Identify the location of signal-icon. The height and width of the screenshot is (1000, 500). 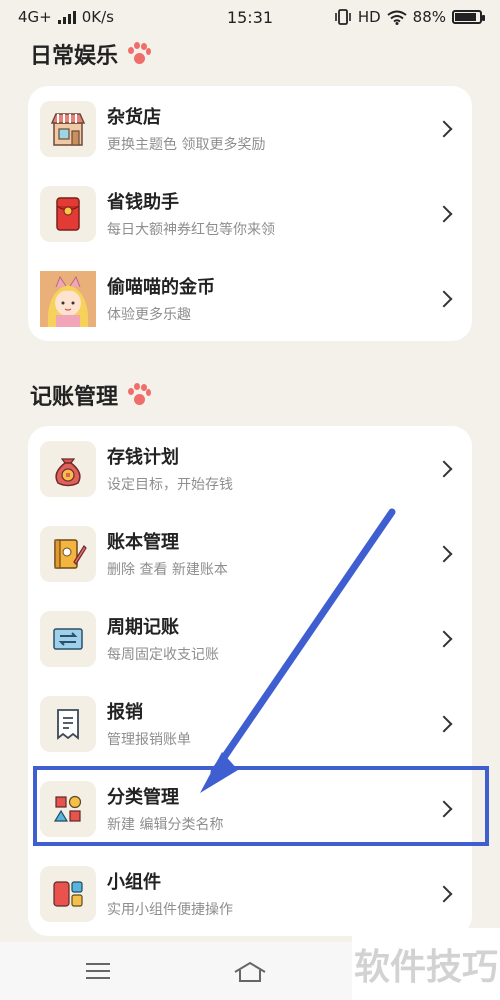
(66, 17).